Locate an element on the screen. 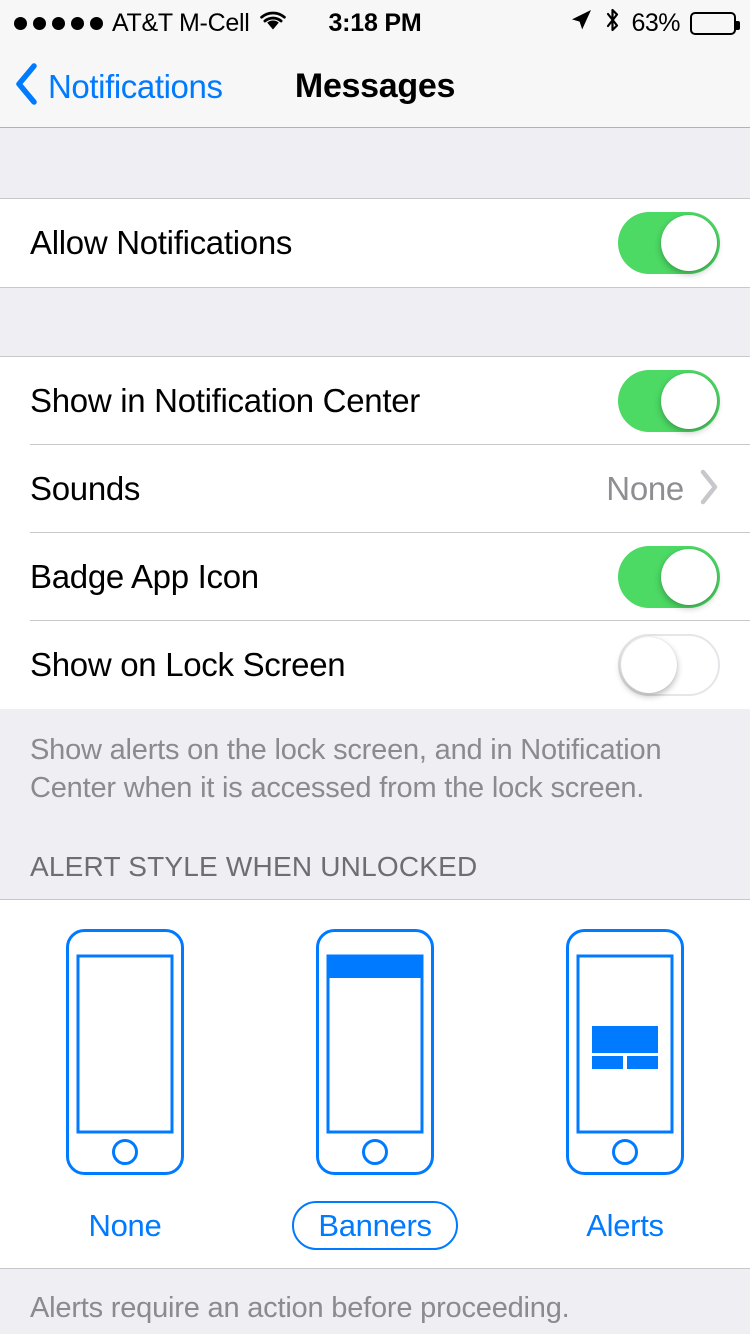  badge-app-icon-switch is located at coordinates (669, 577).